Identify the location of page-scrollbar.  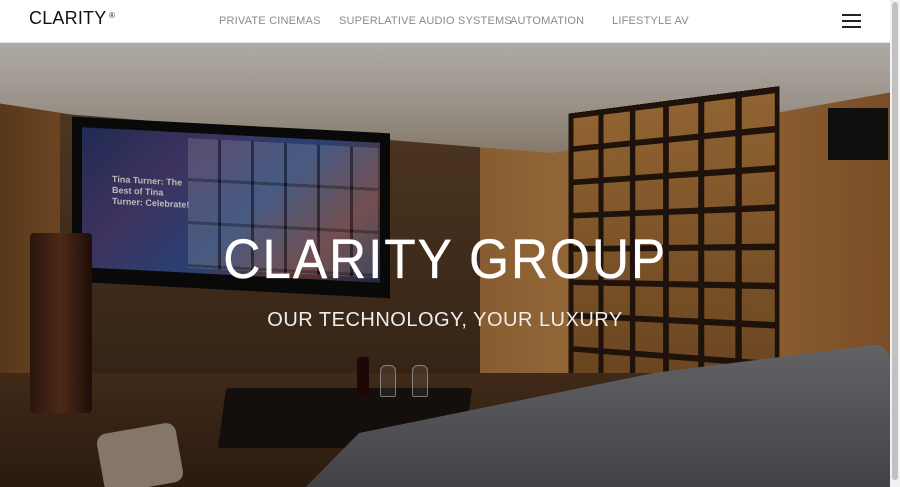
(895, 243).